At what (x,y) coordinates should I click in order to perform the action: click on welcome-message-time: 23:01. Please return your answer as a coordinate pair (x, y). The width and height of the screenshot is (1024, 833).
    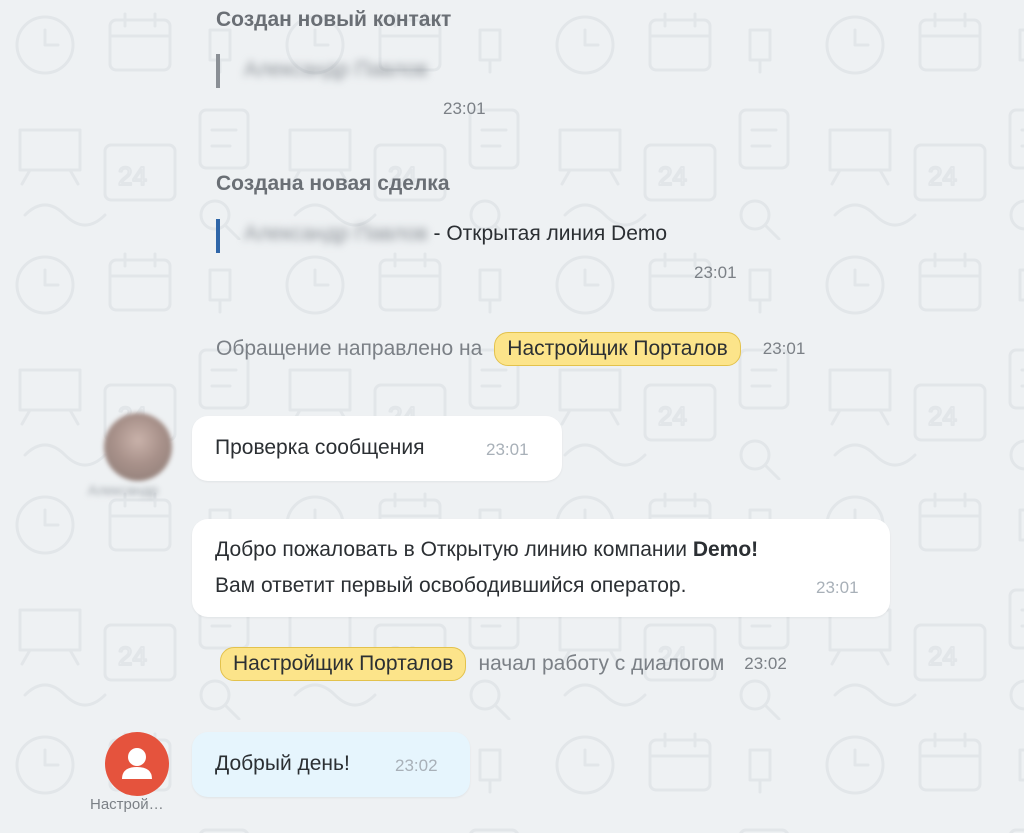
    Looking at the image, I should click on (837, 587).